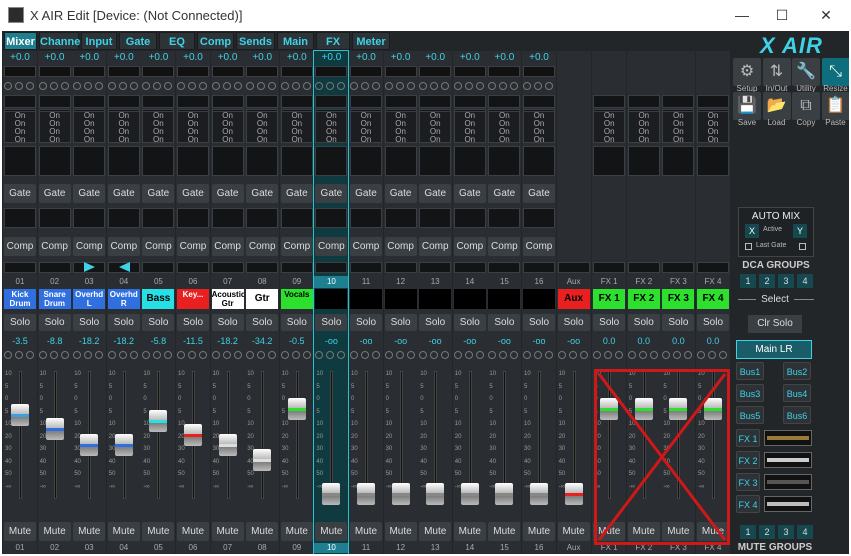  What do you see at coordinates (800, 231) in the screenshot?
I see `automix-y-button: Y` at bounding box center [800, 231].